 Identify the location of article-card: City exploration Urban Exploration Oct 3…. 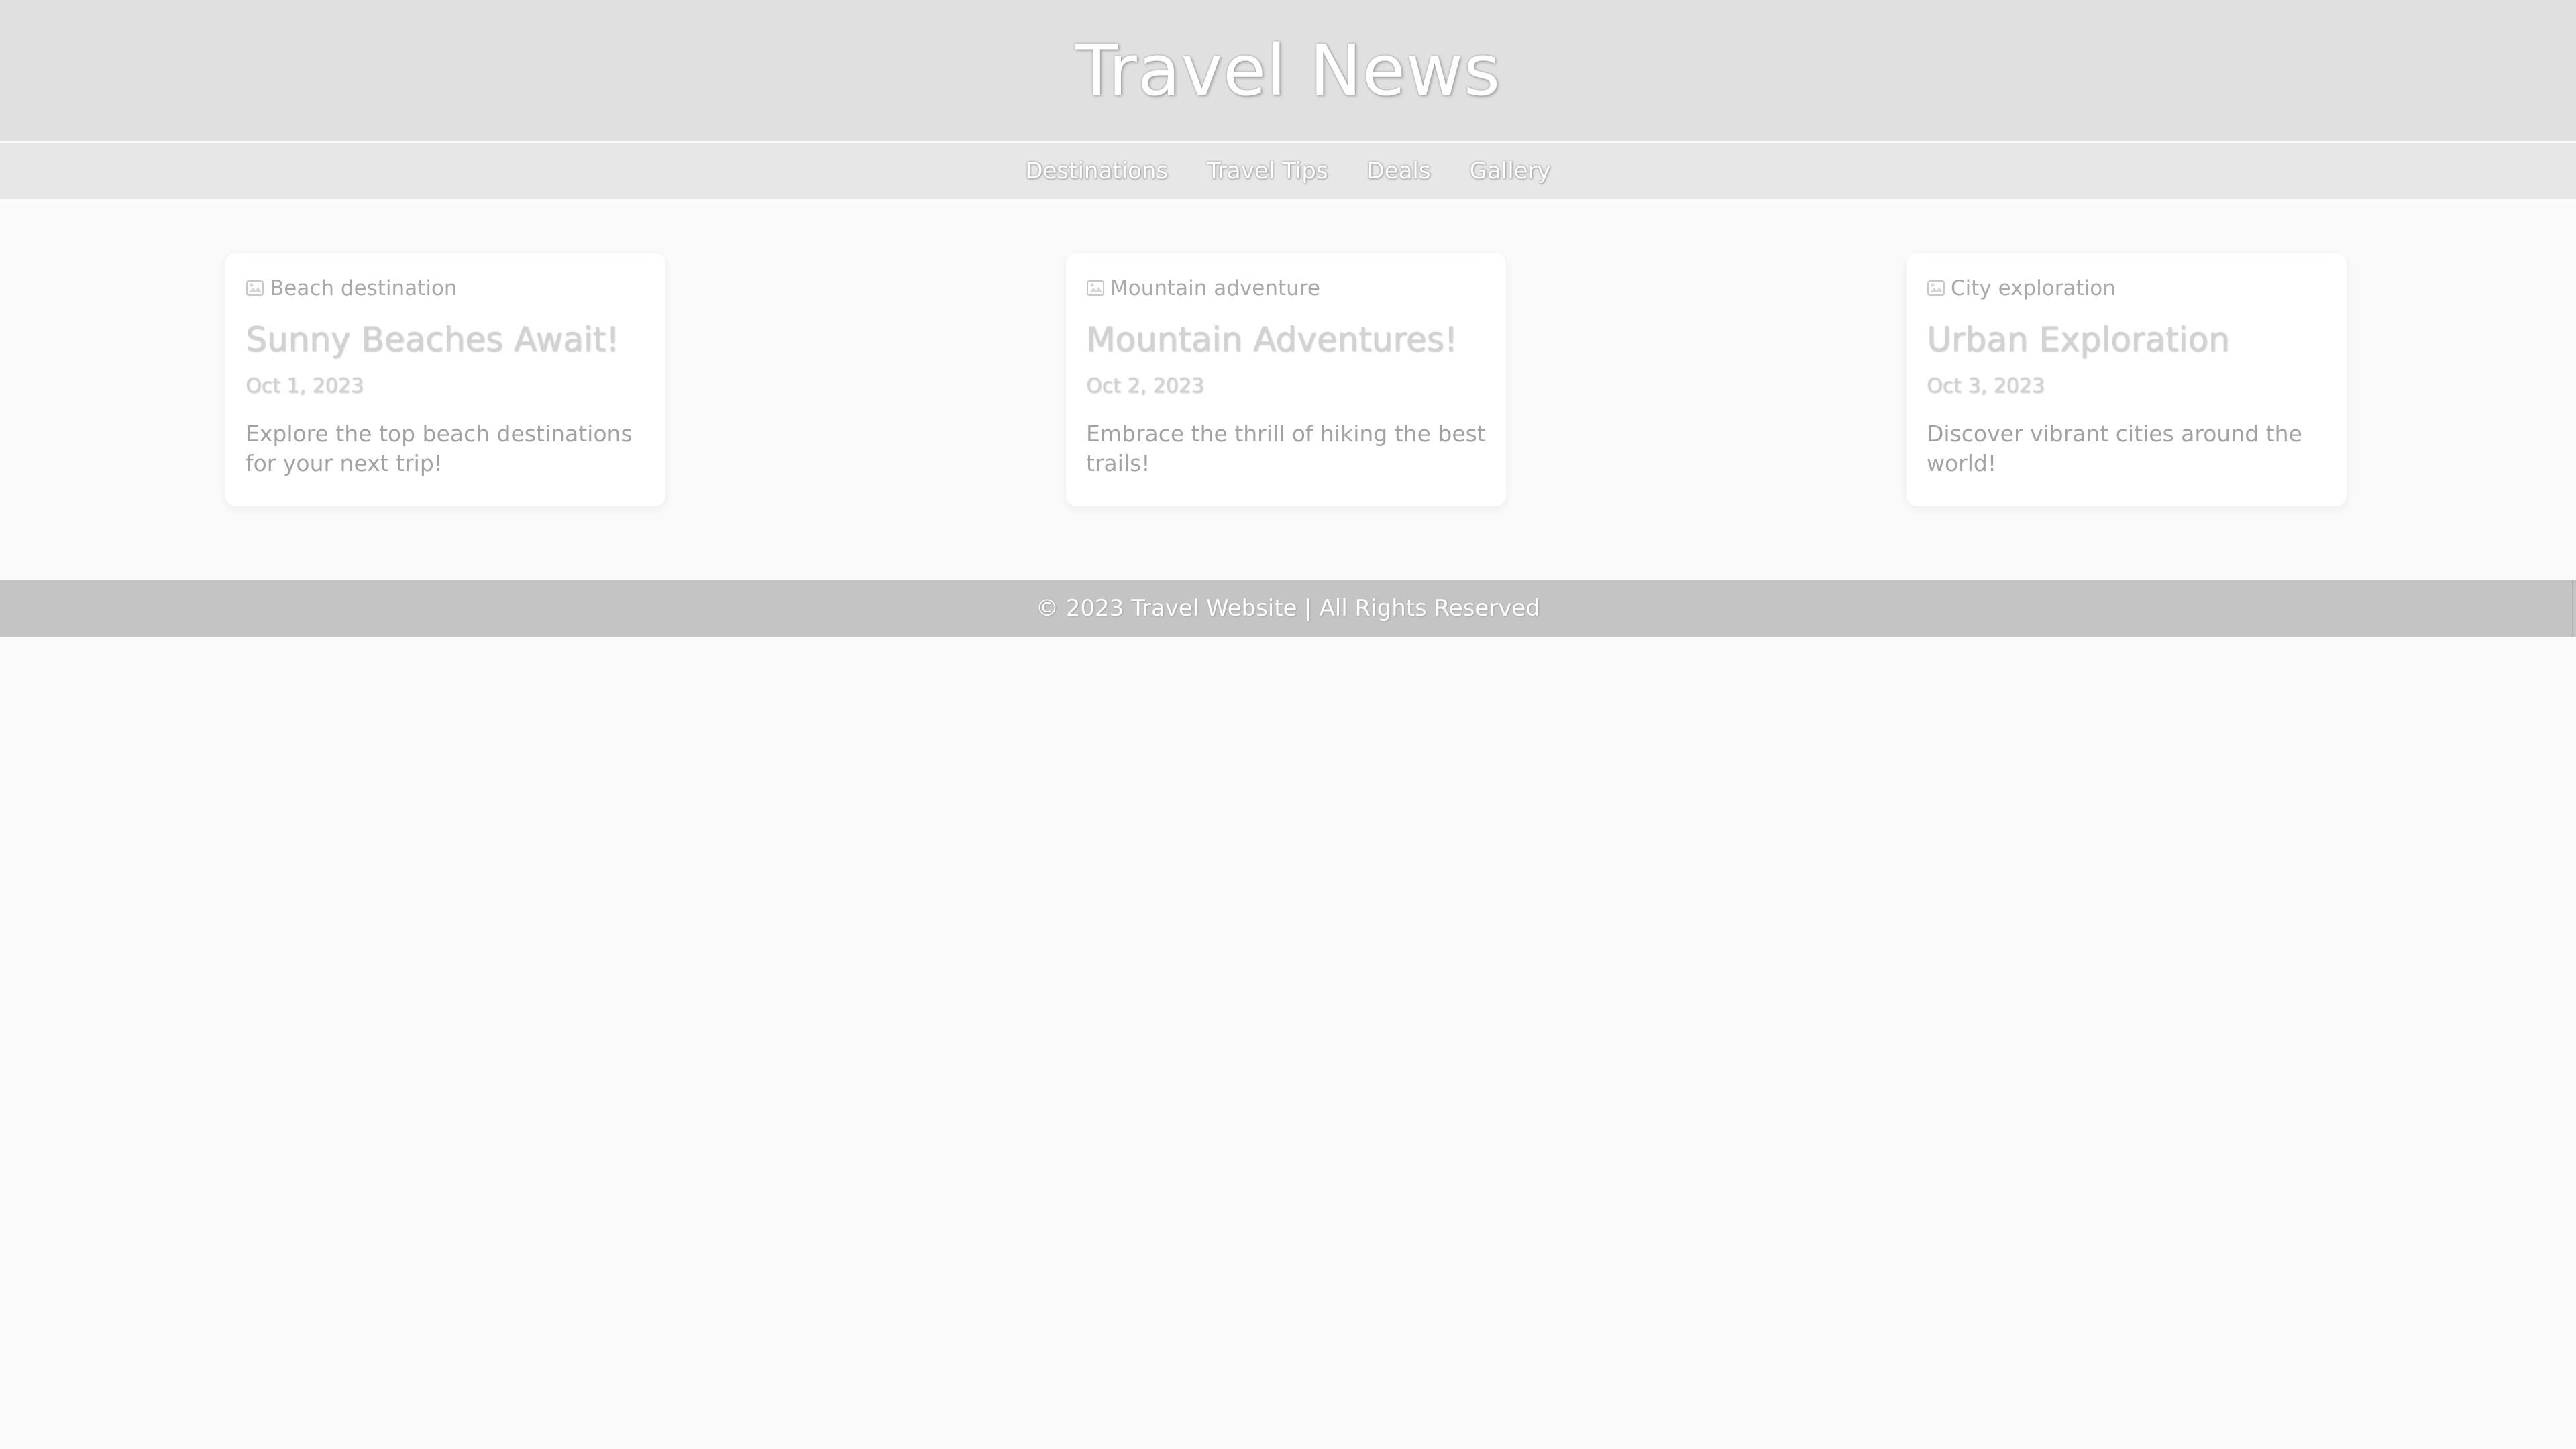
(2127, 379).